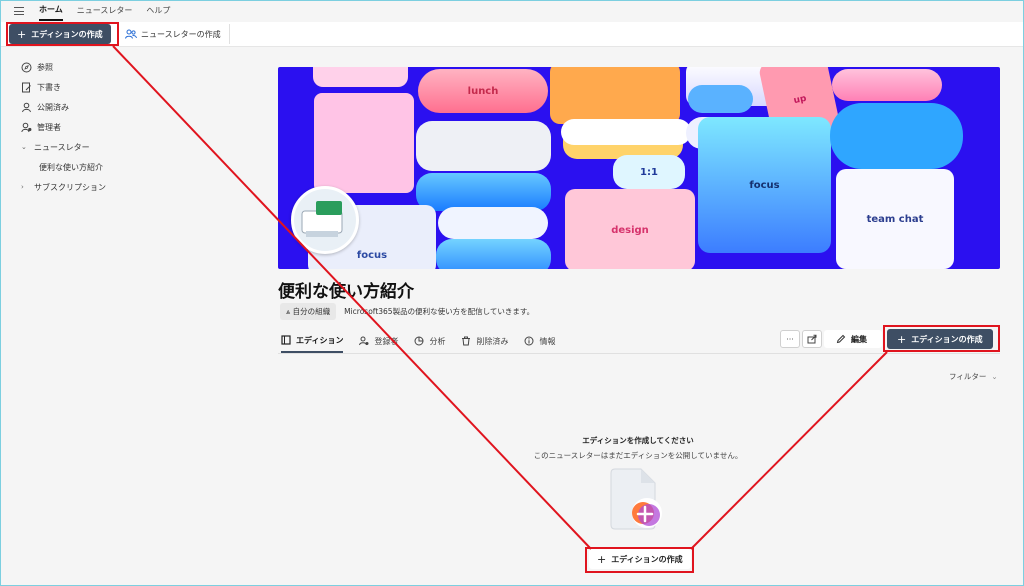 This screenshot has height=586, width=1024. What do you see at coordinates (346, 292) in the screenshot?
I see `newsletter-title: 便利な使い方紹介` at bounding box center [346, 292].